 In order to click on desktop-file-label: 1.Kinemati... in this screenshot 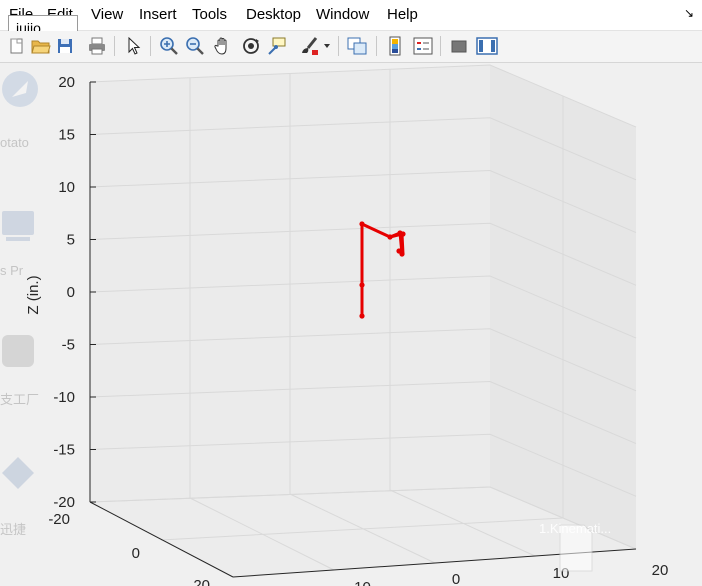, I will do `click(575, 528)`.